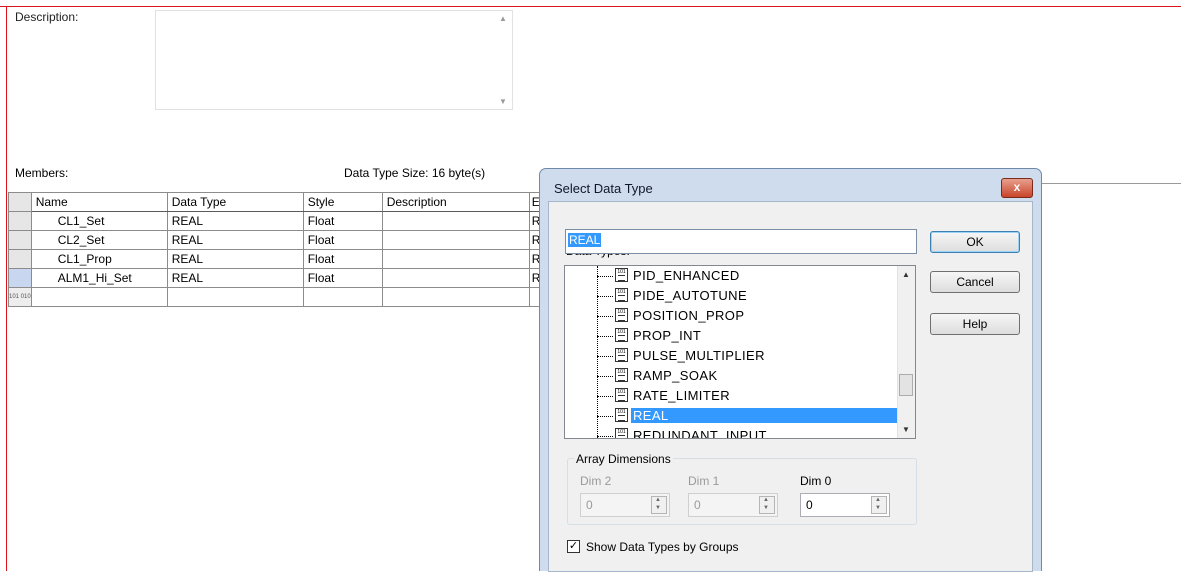 The height and width of the screenshot is (572, 1181). What do you see at coordinates (42, 173) in the screenshot?
I see `members-label: Members:` at bounding box center [42, 173].